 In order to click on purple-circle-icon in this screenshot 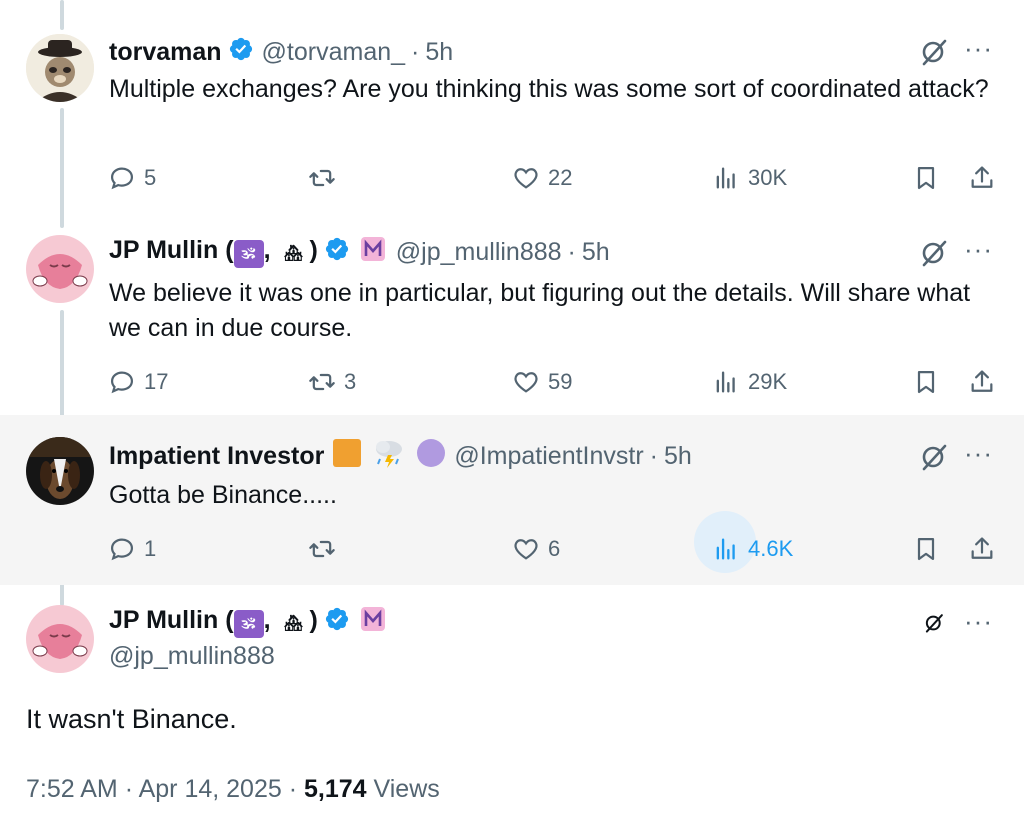, I will do `click(431, 456)`.